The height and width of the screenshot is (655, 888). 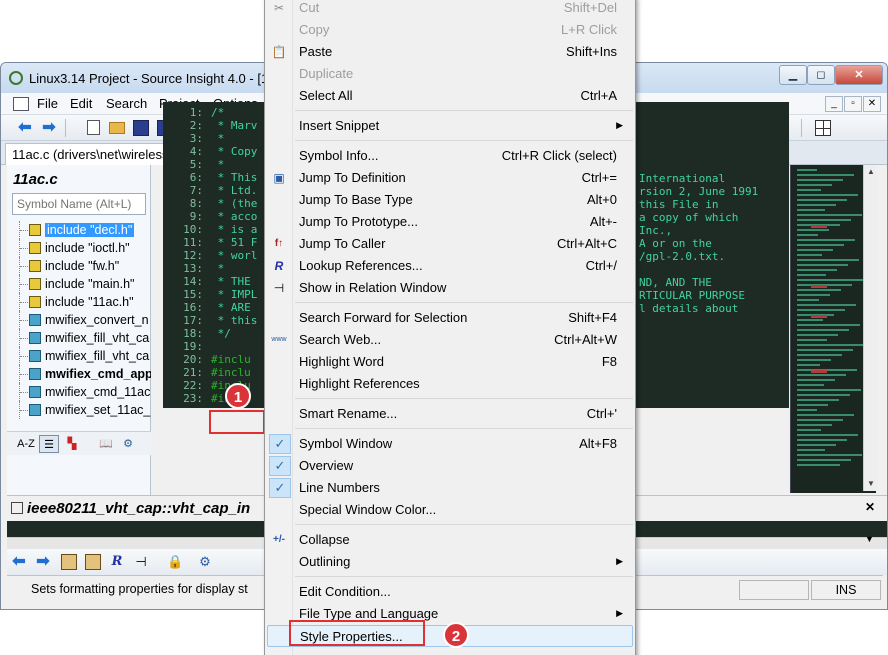 What do you see at coordinates (49, 444) in the screenshot?
I see `list-view-icon: ☰` at bounding box center [49, 444].